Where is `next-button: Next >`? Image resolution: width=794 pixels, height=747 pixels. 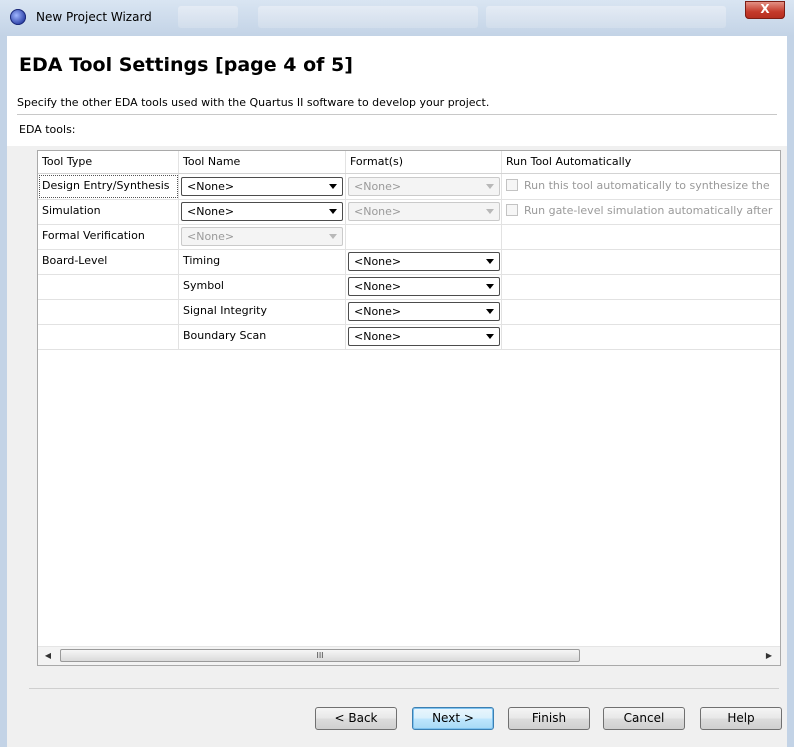 next-button: Next > is located at coordinates (453, 718).